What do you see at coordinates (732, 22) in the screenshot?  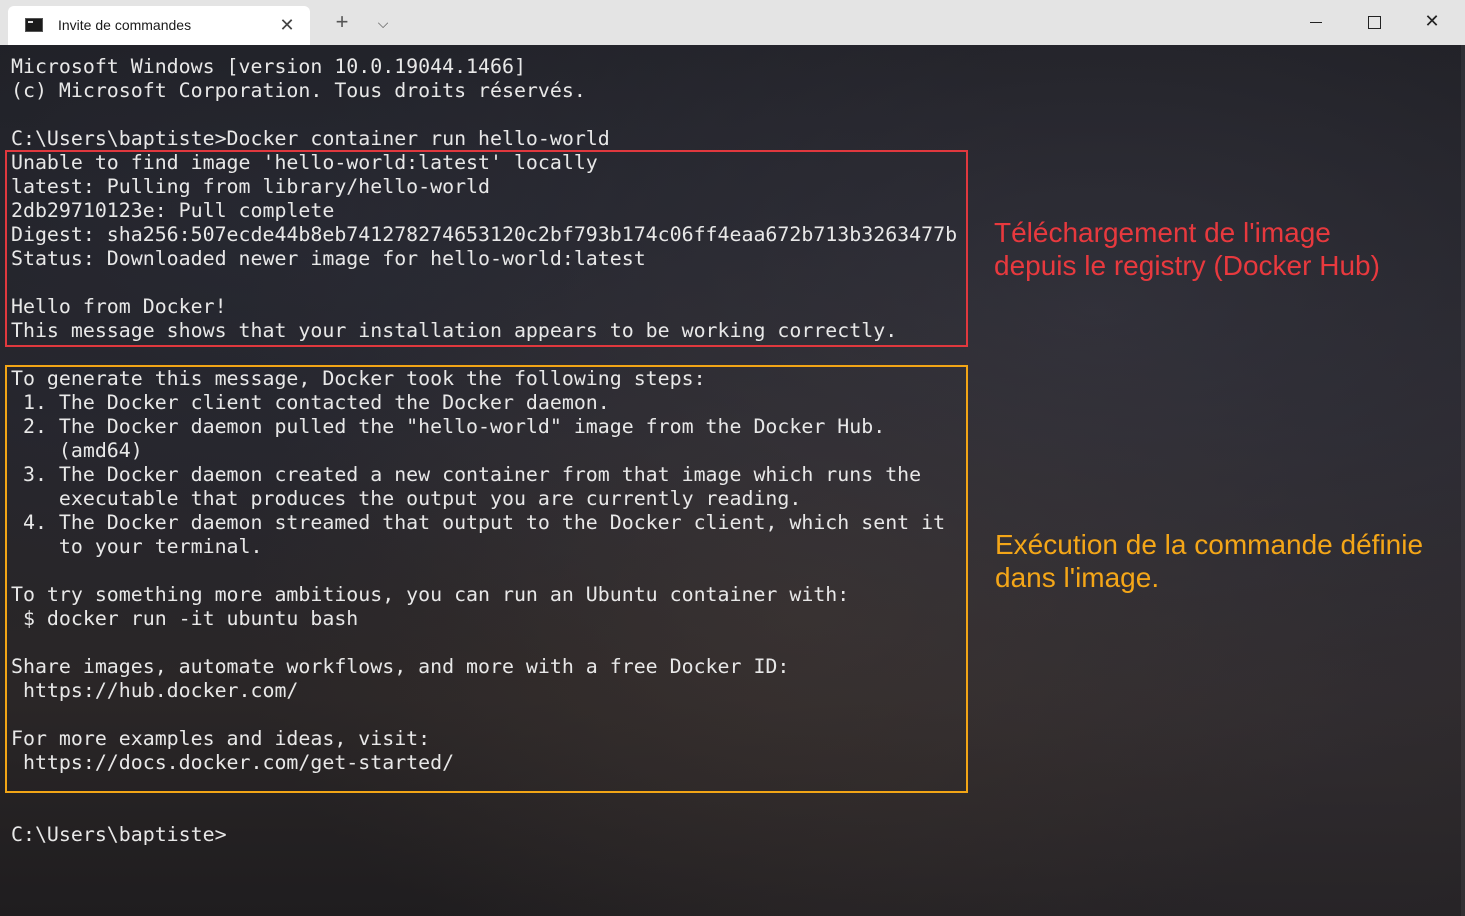 I see `title-bar: Invite de commandes ✕ + ⌵ ✕` at bounding box center [732, 22].